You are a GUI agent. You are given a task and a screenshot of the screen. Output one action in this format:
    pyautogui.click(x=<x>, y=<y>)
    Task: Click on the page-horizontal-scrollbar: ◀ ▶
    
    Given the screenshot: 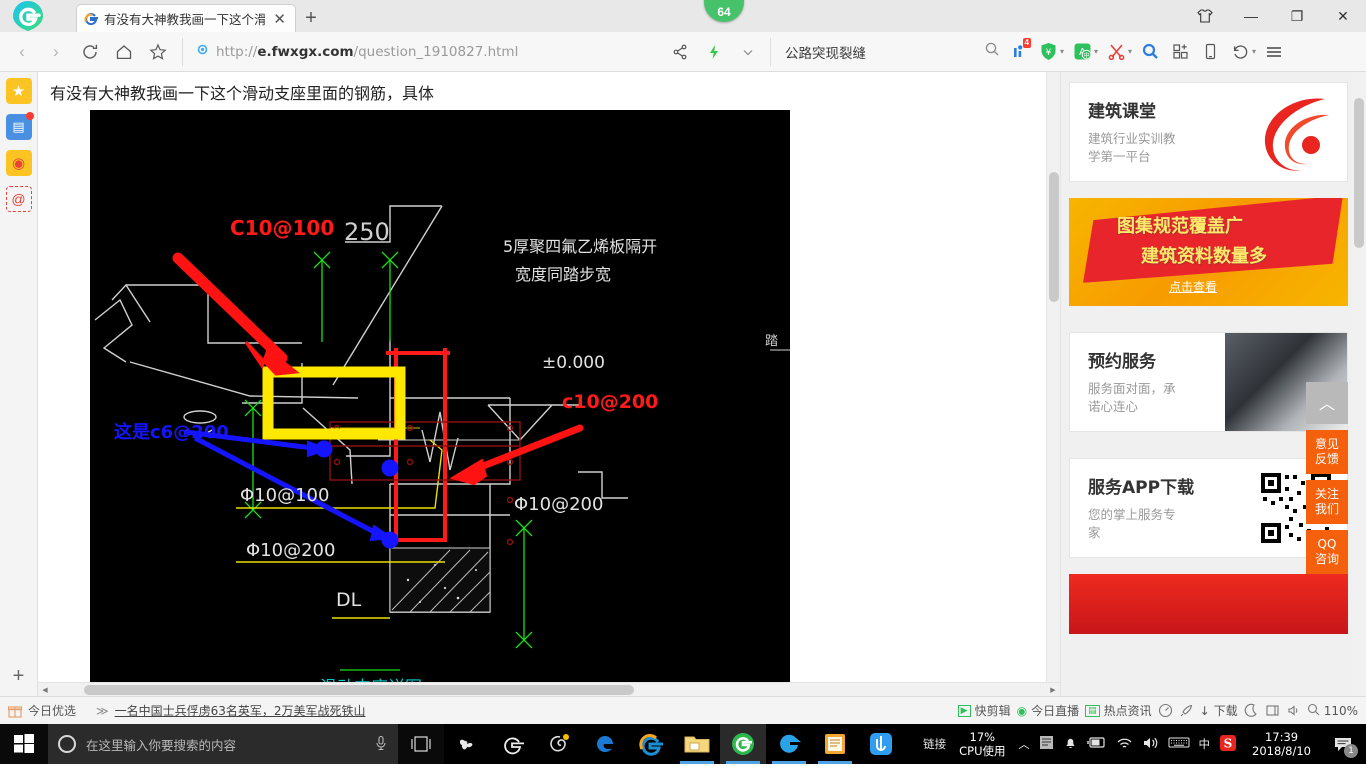 What is the action you would take?
    pyautogui.click(x=549, y=689)
    